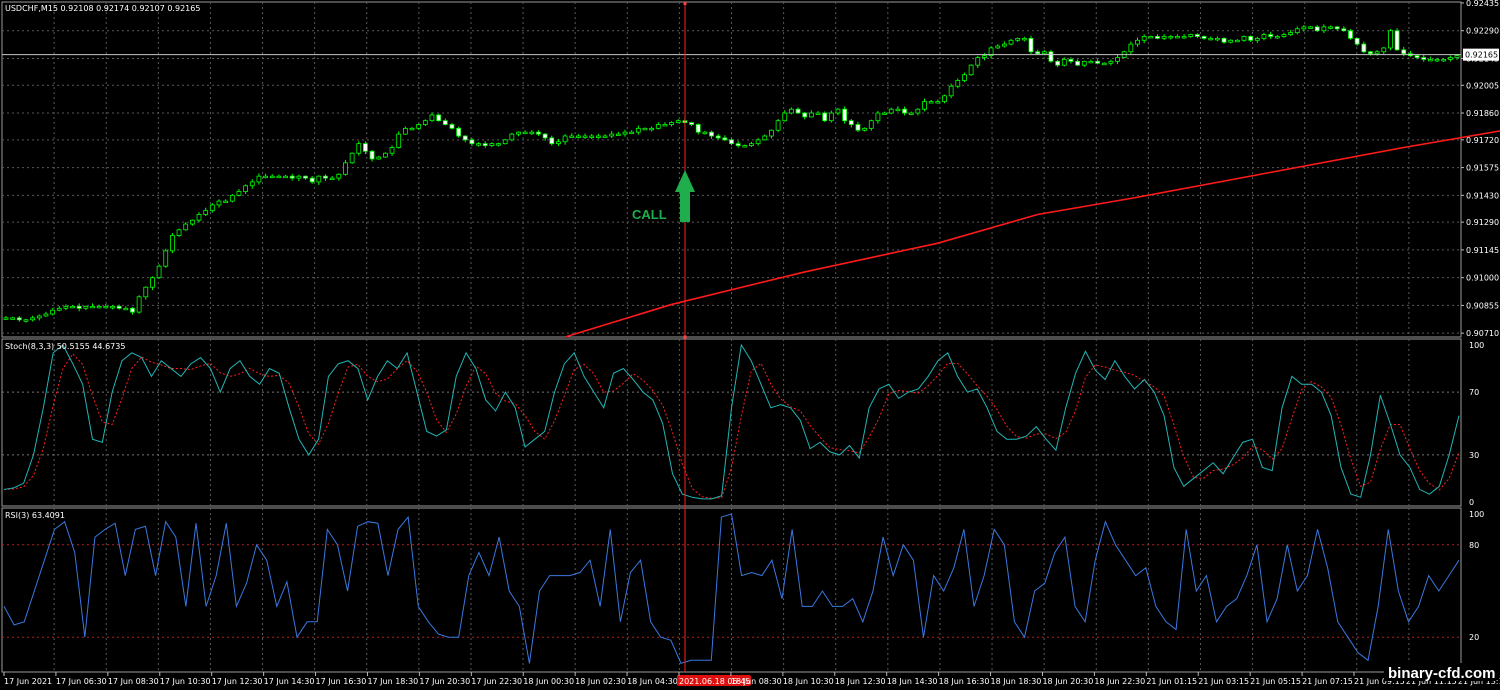  What do you see at coordinates (756, 681) in the screenshot?
I see `time-label: 18 Jun 08:30` at bounding box center [756, 681].